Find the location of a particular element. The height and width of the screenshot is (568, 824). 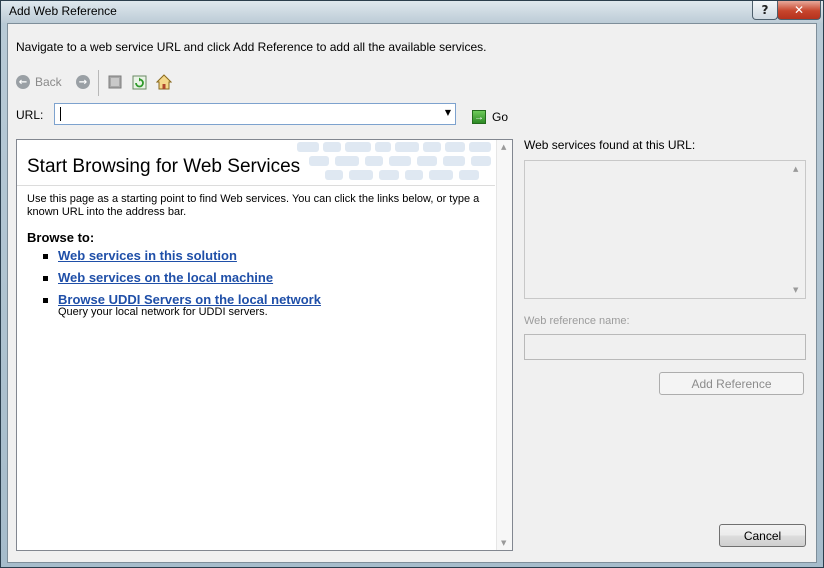

back-button: ← Back is located at coordinates (39, 82).